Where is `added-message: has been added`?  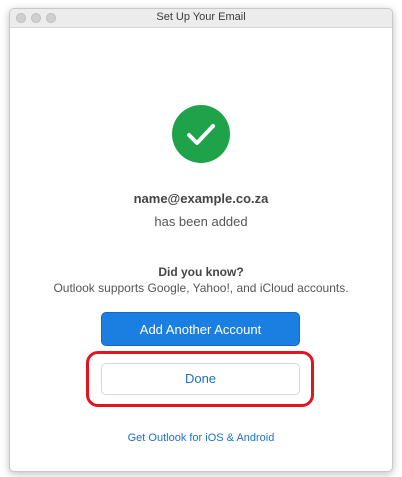 added-message: has been added is located at coordinates (201, 221).